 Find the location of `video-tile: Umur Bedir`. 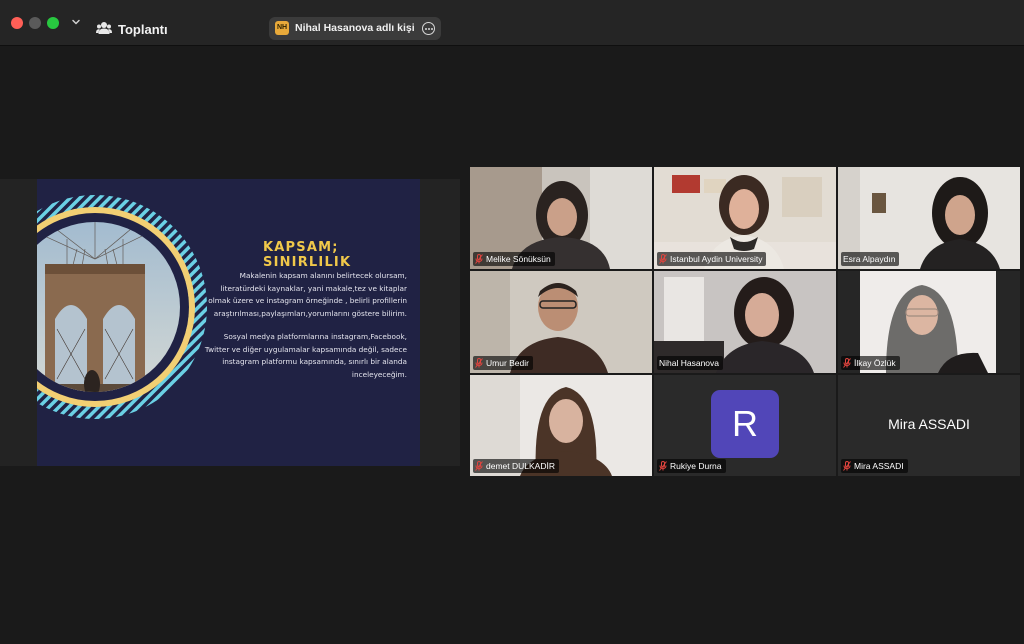

video-tile: Umur Bedir is located at coordinates (561, 322).